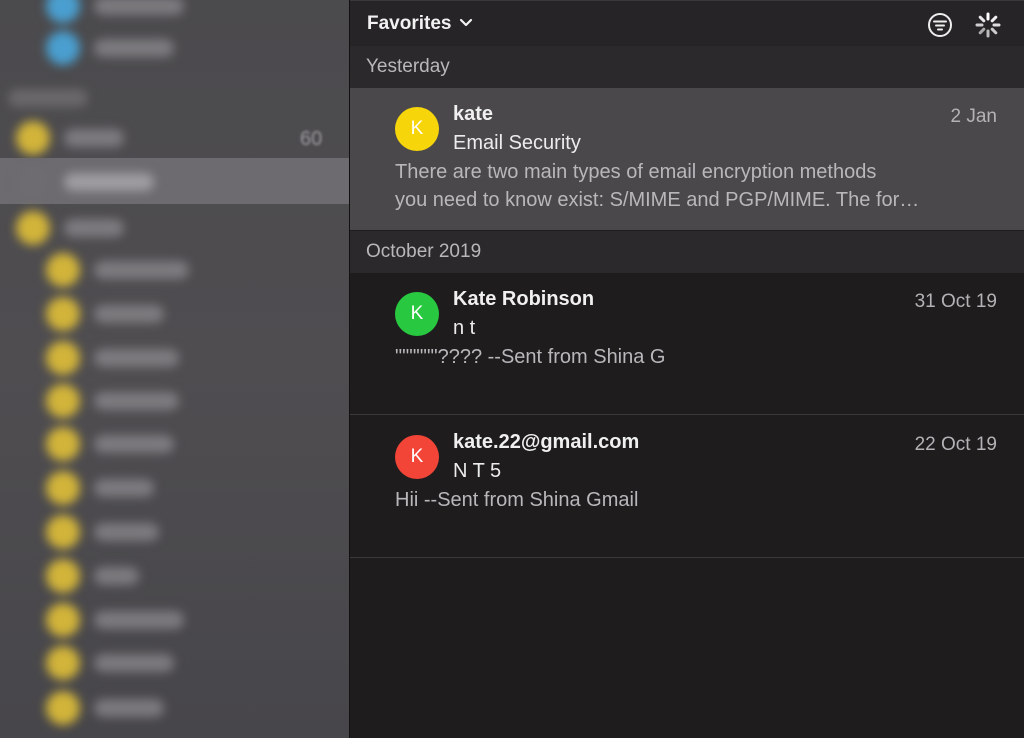  I want to click on message-sender: Kate Robinson, so click(524, 299).